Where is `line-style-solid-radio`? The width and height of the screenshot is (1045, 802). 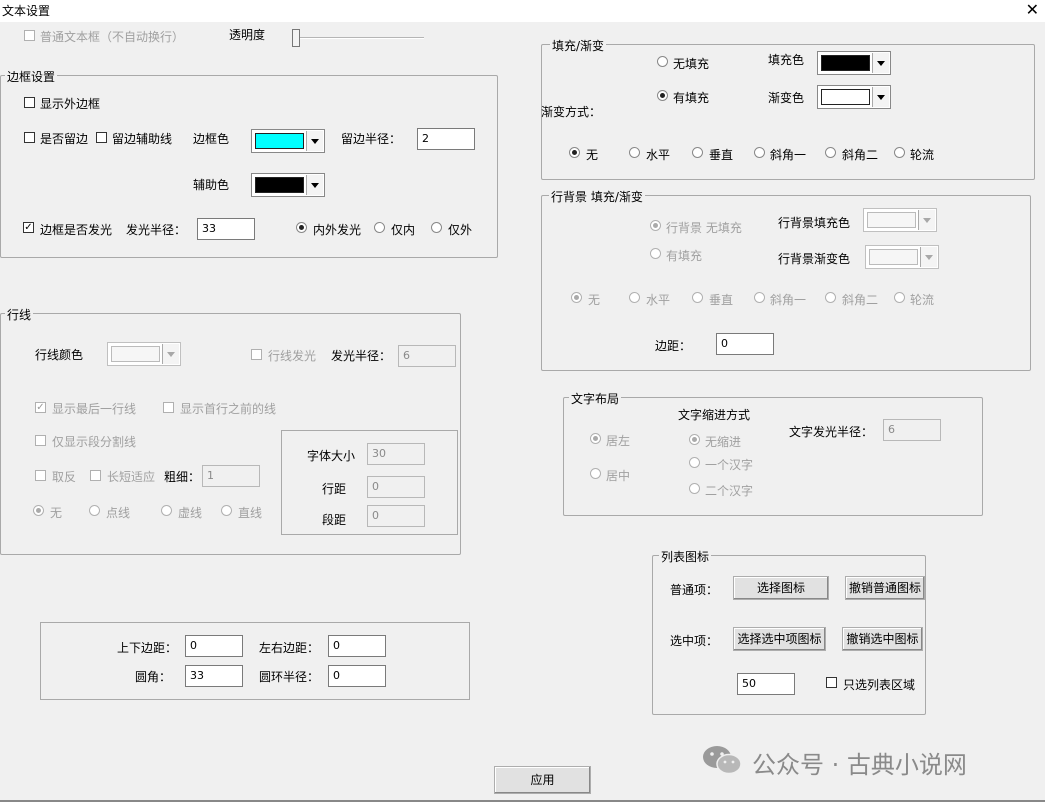 line-style-solid-radio is located at coordinates (226, 510).